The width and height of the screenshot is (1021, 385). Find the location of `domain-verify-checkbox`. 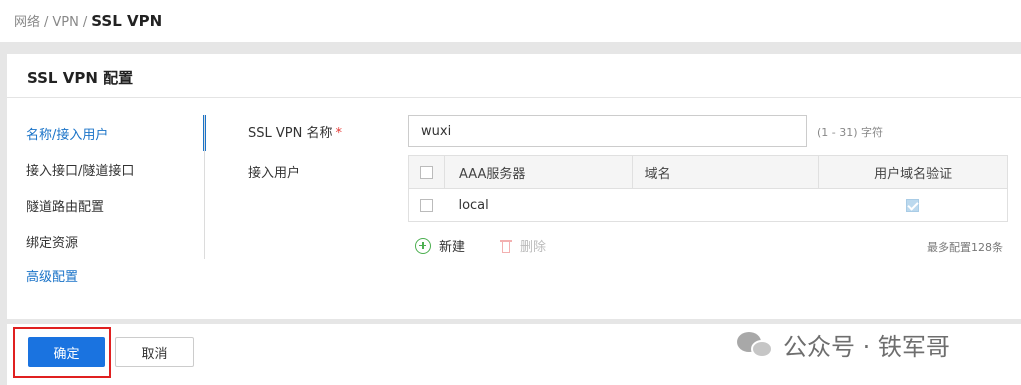

domain-verify-checkbox is located at coordinates (913, 205).